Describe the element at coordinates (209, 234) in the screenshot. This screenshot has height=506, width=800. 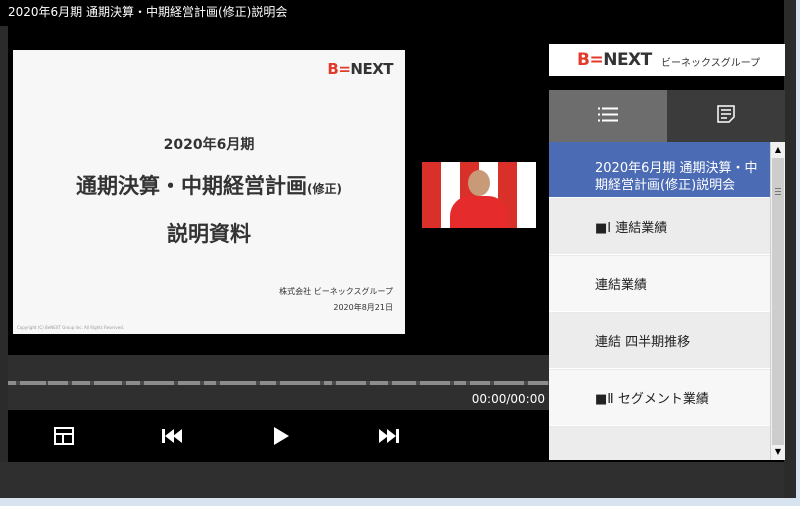
I see `slide-subtitle: 説明資料` at that location.